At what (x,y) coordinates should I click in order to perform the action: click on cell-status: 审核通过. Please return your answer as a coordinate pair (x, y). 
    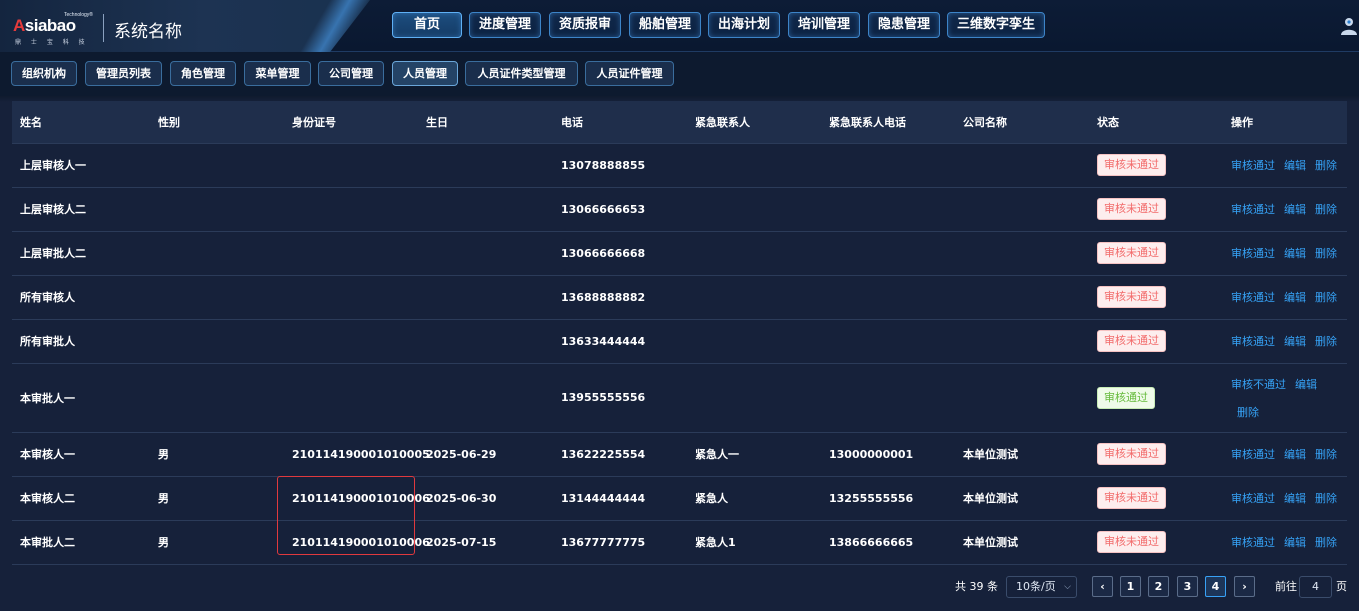
    Looking at the image, I should click on (1156, 398).